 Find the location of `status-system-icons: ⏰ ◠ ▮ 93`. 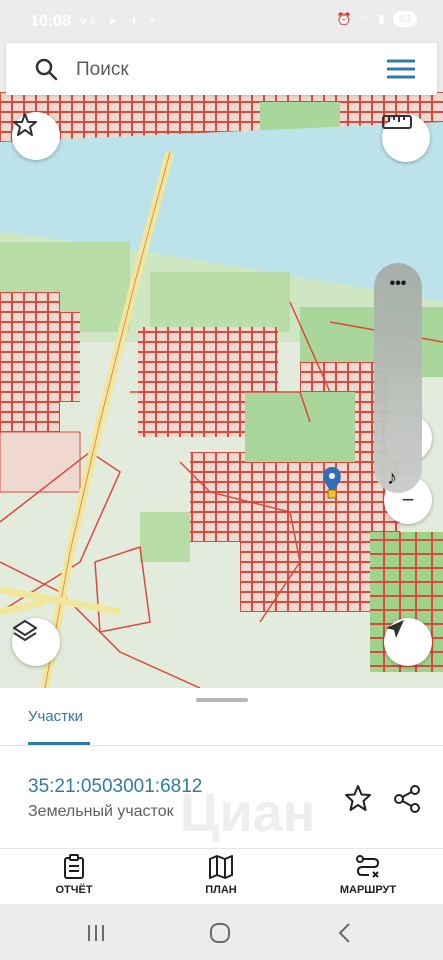

status-system-icons: ⏰ ◠ ▮ 93 is located at coordinates (377, 19).